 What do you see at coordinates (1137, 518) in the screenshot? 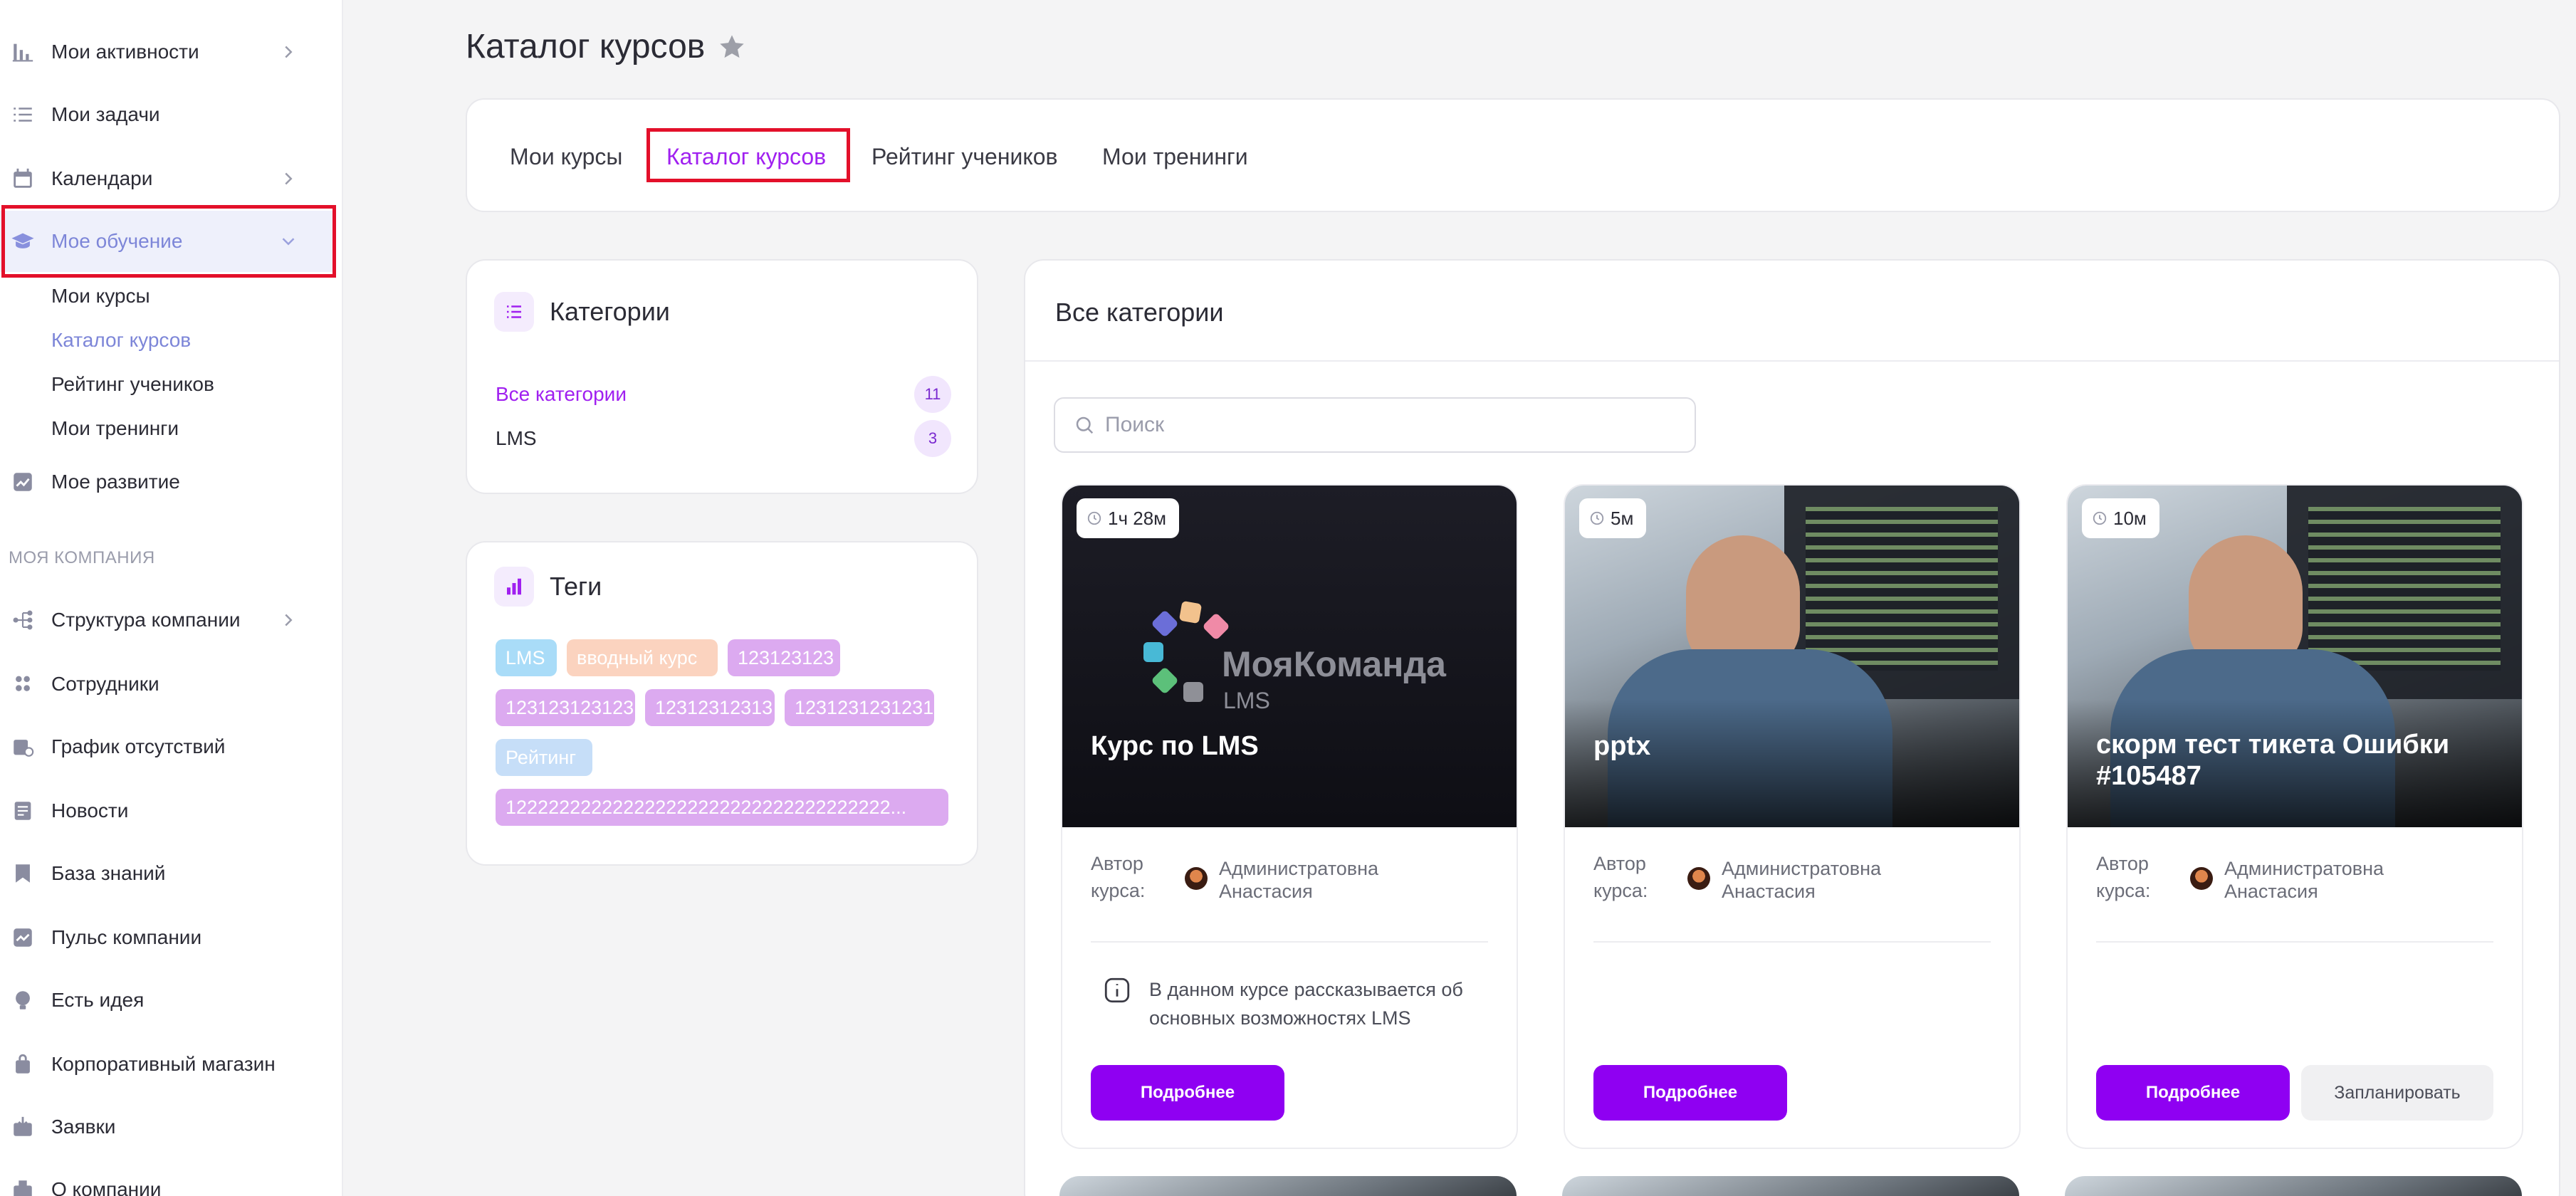
I see `duration-text: 1ч 28м` at bounding box center [1137, 518].